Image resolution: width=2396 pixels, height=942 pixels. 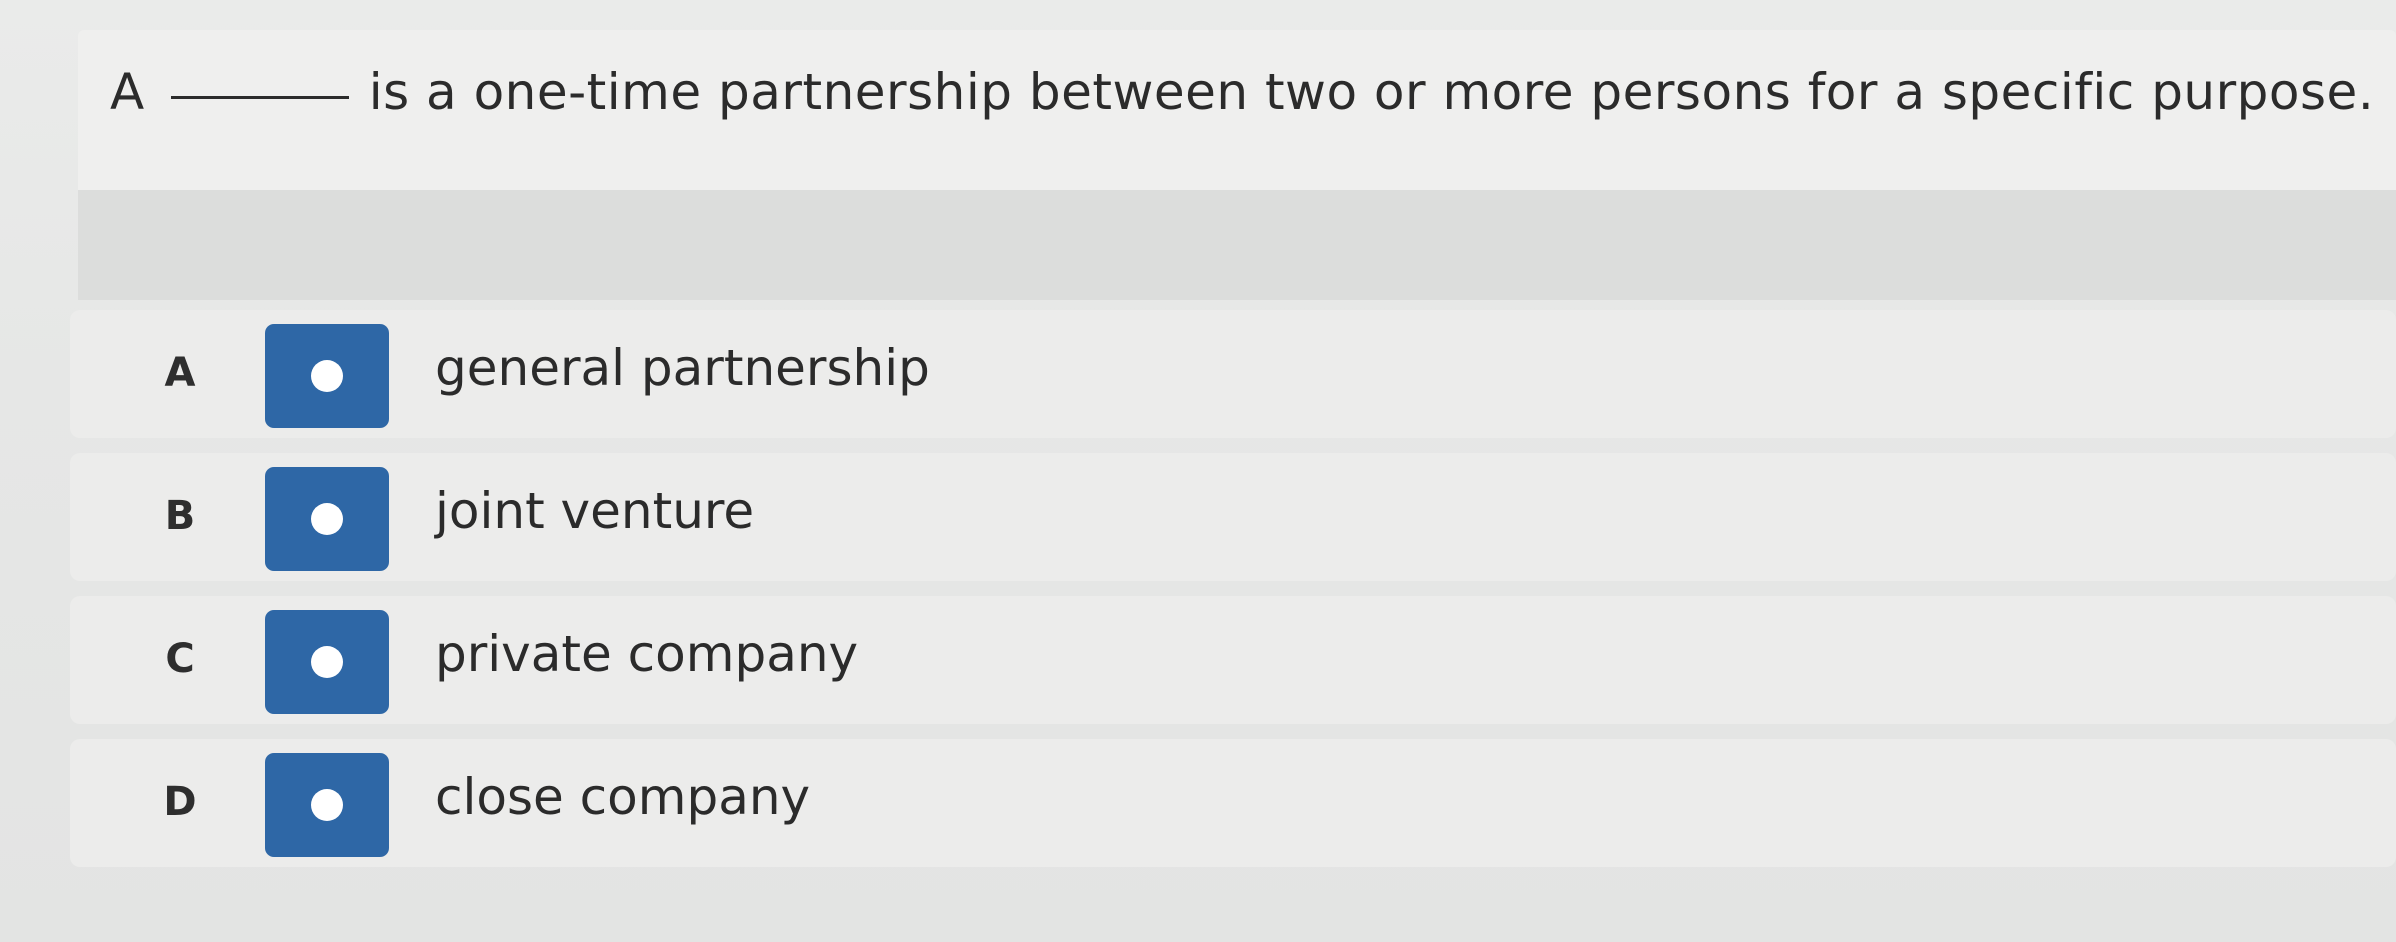 What do you see at coordinates (180, 516) in the screenshot?
I see `option-letter: B` at bounding box center [180, 516].